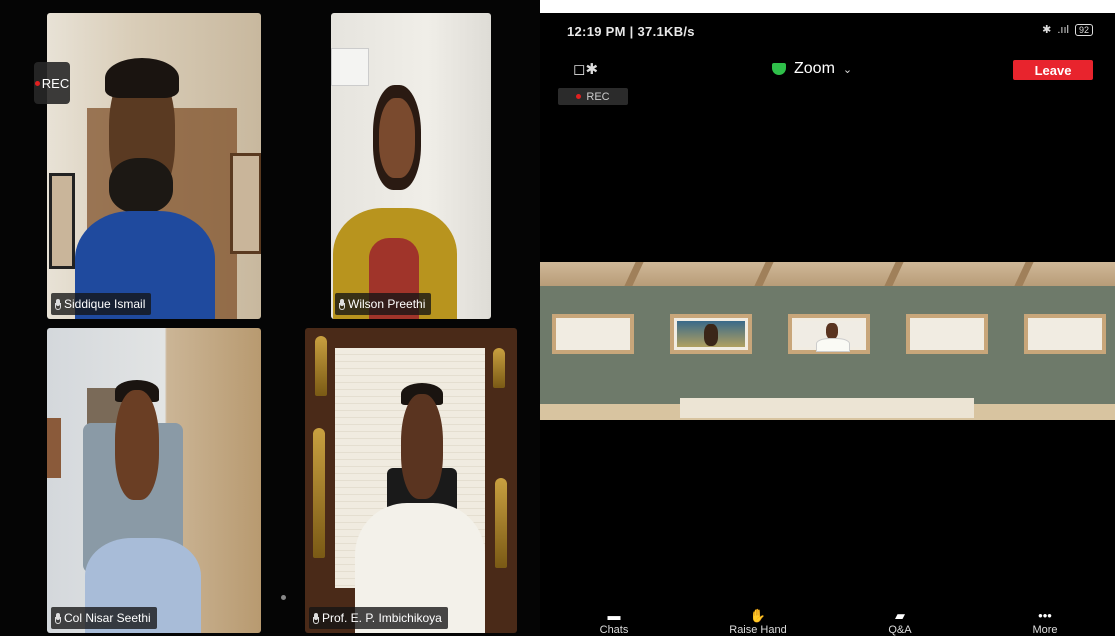 Image resolution: width=1115 pixels, height=636 pixels. I want to click on immersive-gallery-scene, so click(827, 341).